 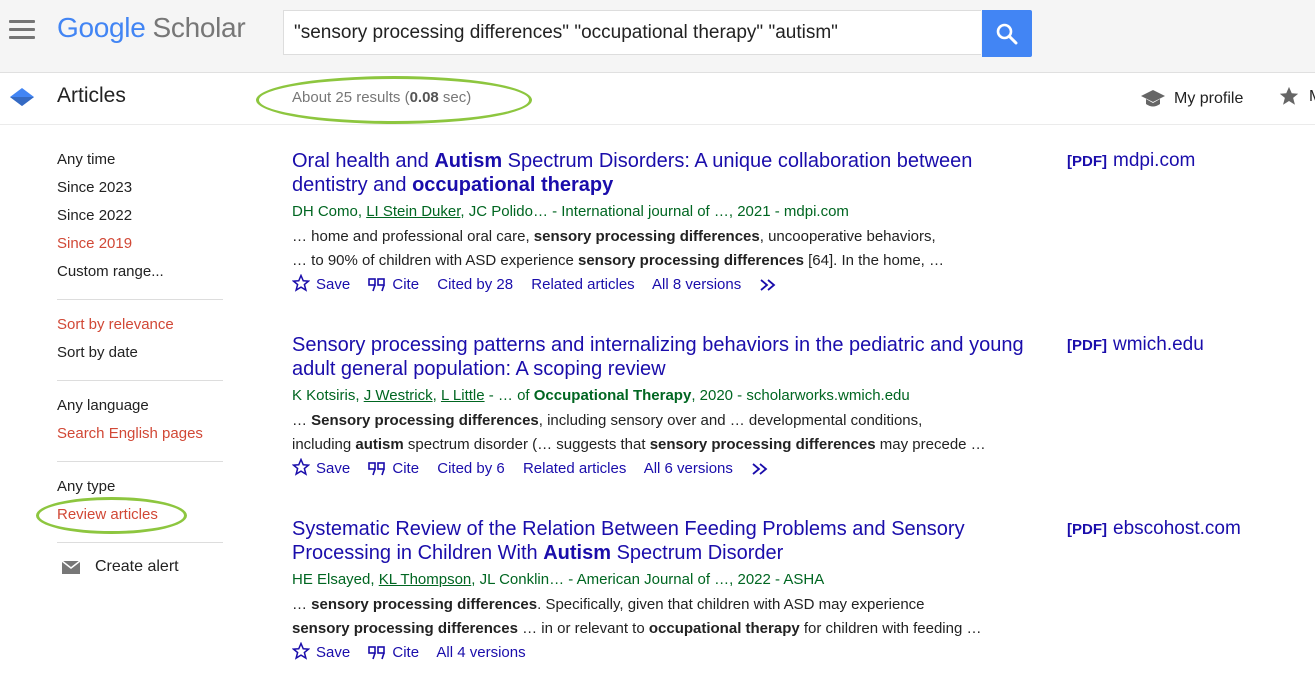 What do you see at coordinates (140, 355) in the screenshot?
I see `sort-by-date: Sort by date` at bounding box center [140, 355].